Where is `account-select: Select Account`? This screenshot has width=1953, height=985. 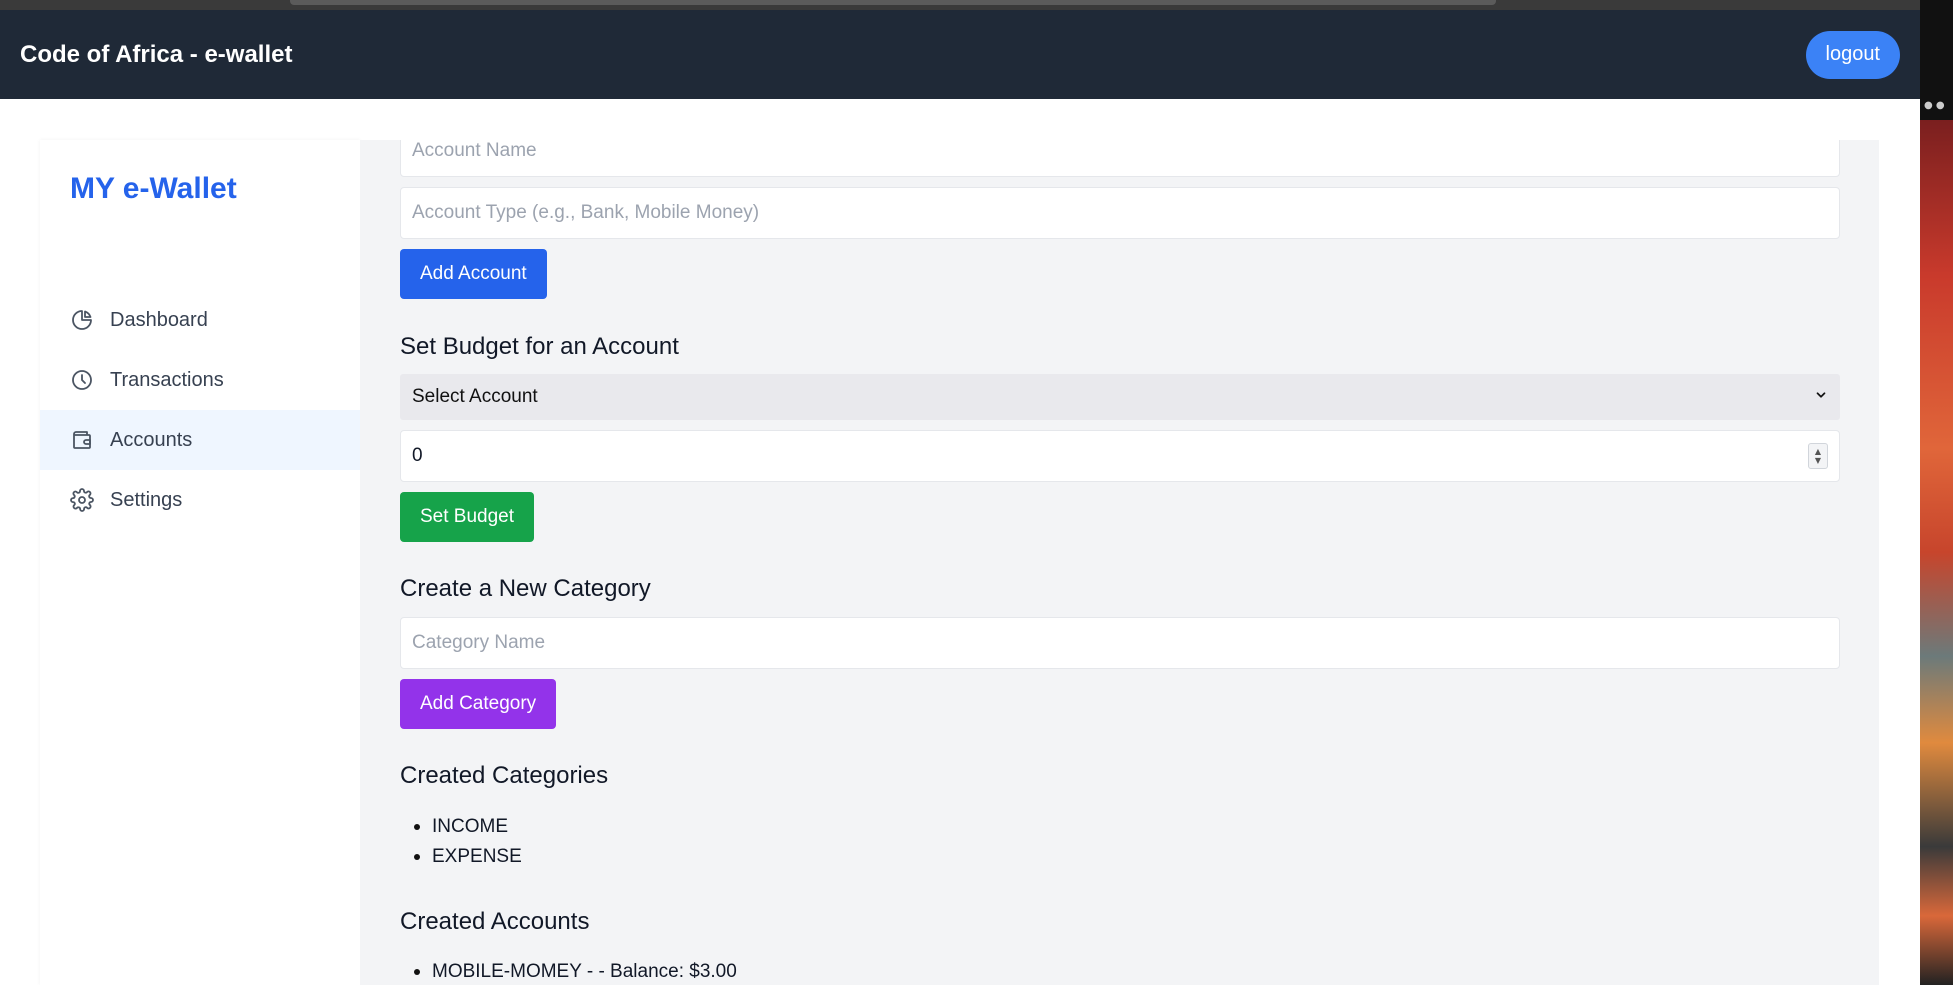
account-select: Select Account is located at coordinates (1120, 397).